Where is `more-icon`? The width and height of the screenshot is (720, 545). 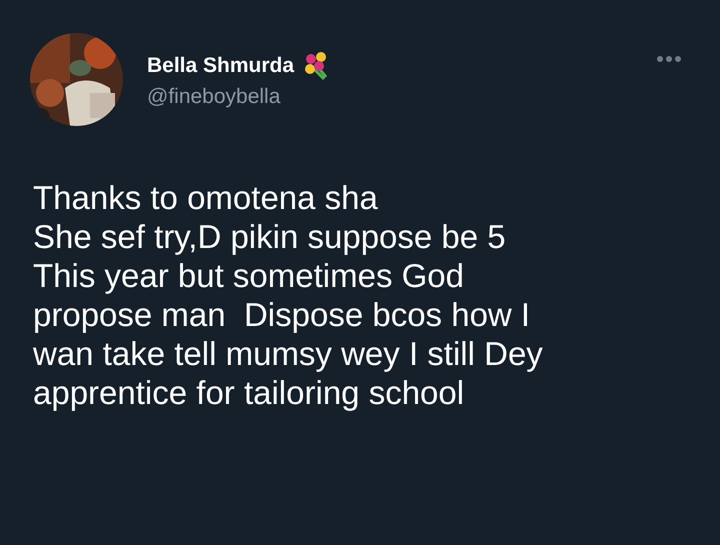 more-icon is located at coordinates (669, 59).